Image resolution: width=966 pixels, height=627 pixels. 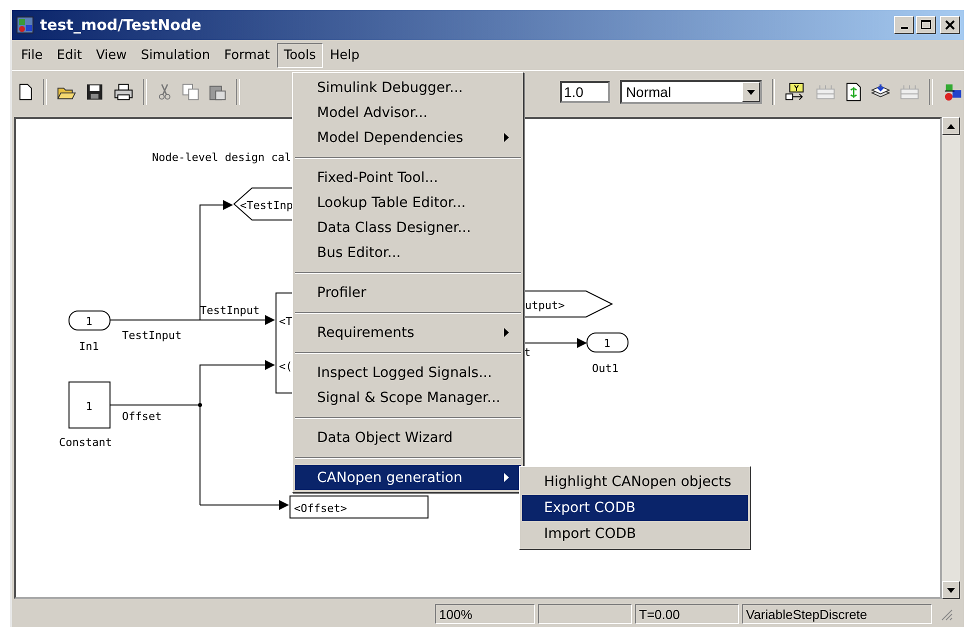 I want to click on menu-item: Data Object Wizard, so click(x=408, y=437).